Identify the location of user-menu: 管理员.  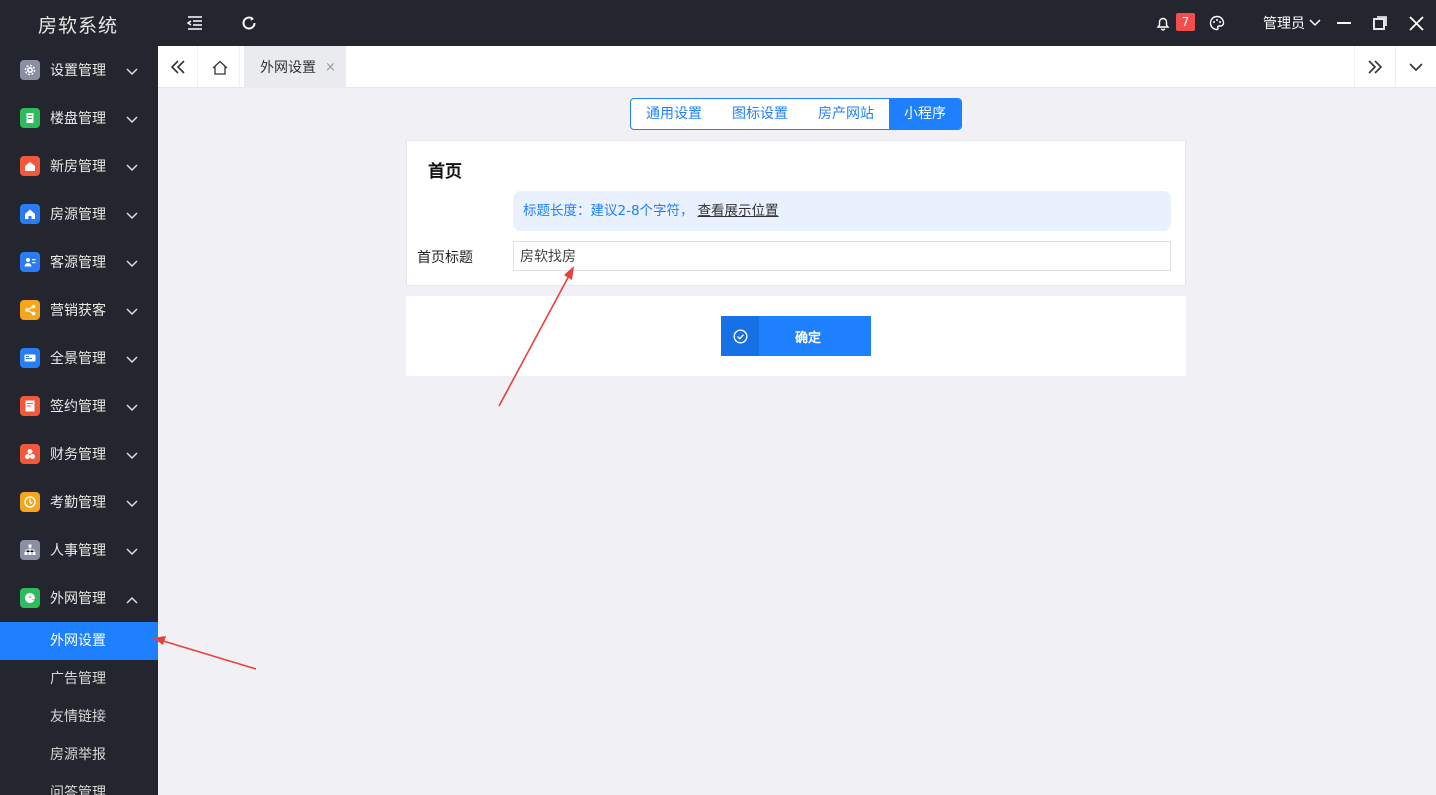
(1292, 23).